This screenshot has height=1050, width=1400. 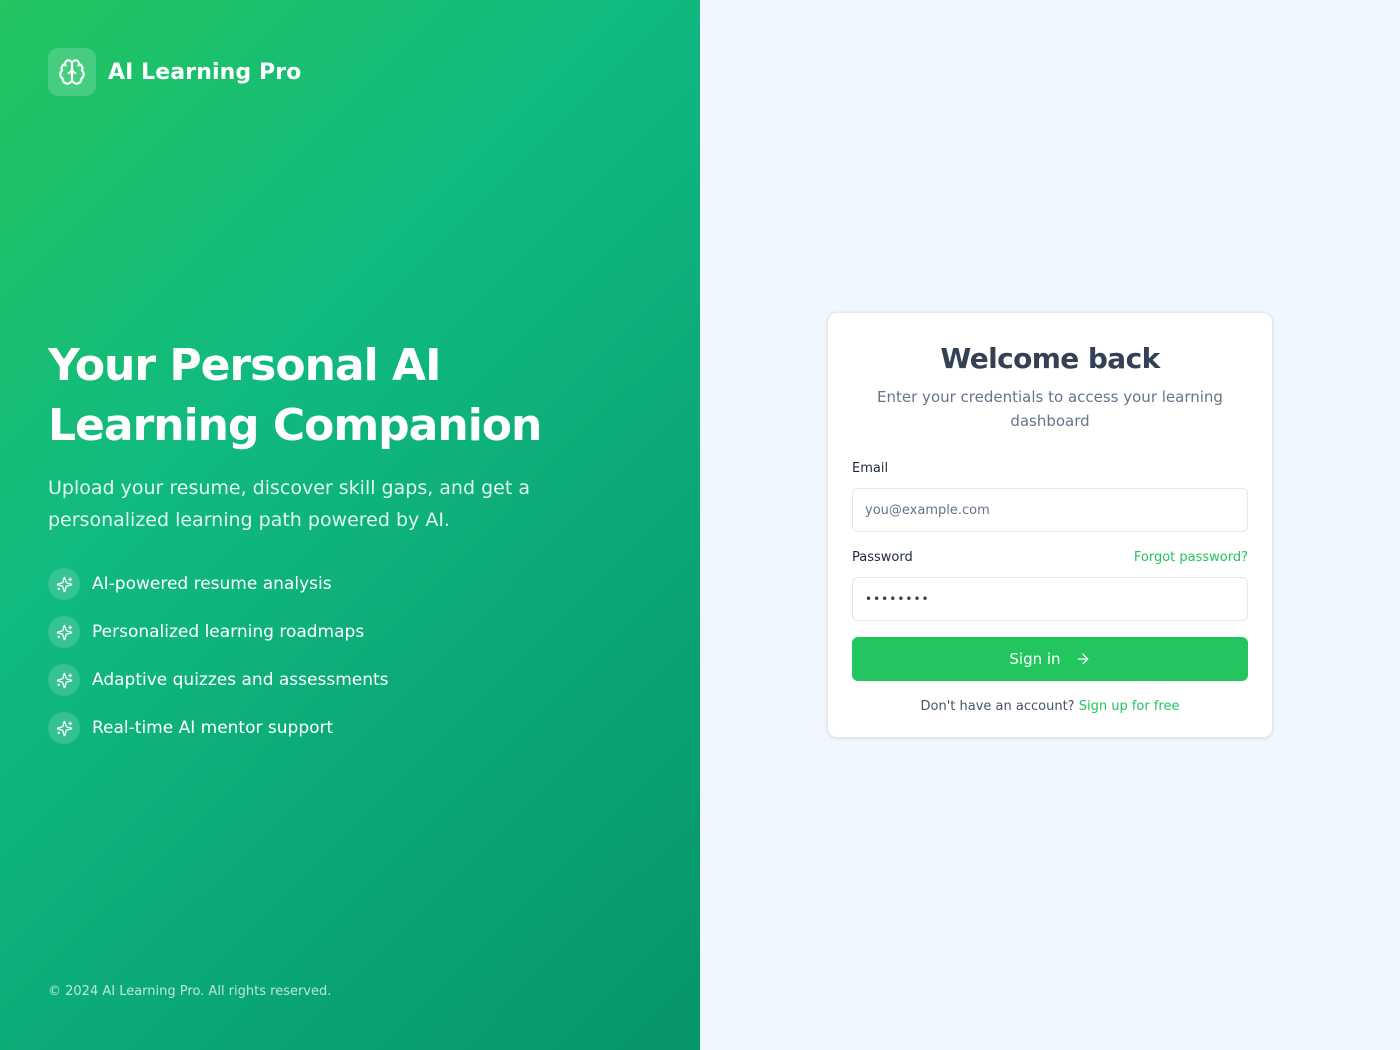 I want to click on brand-logo, so click(x=72, y=72).